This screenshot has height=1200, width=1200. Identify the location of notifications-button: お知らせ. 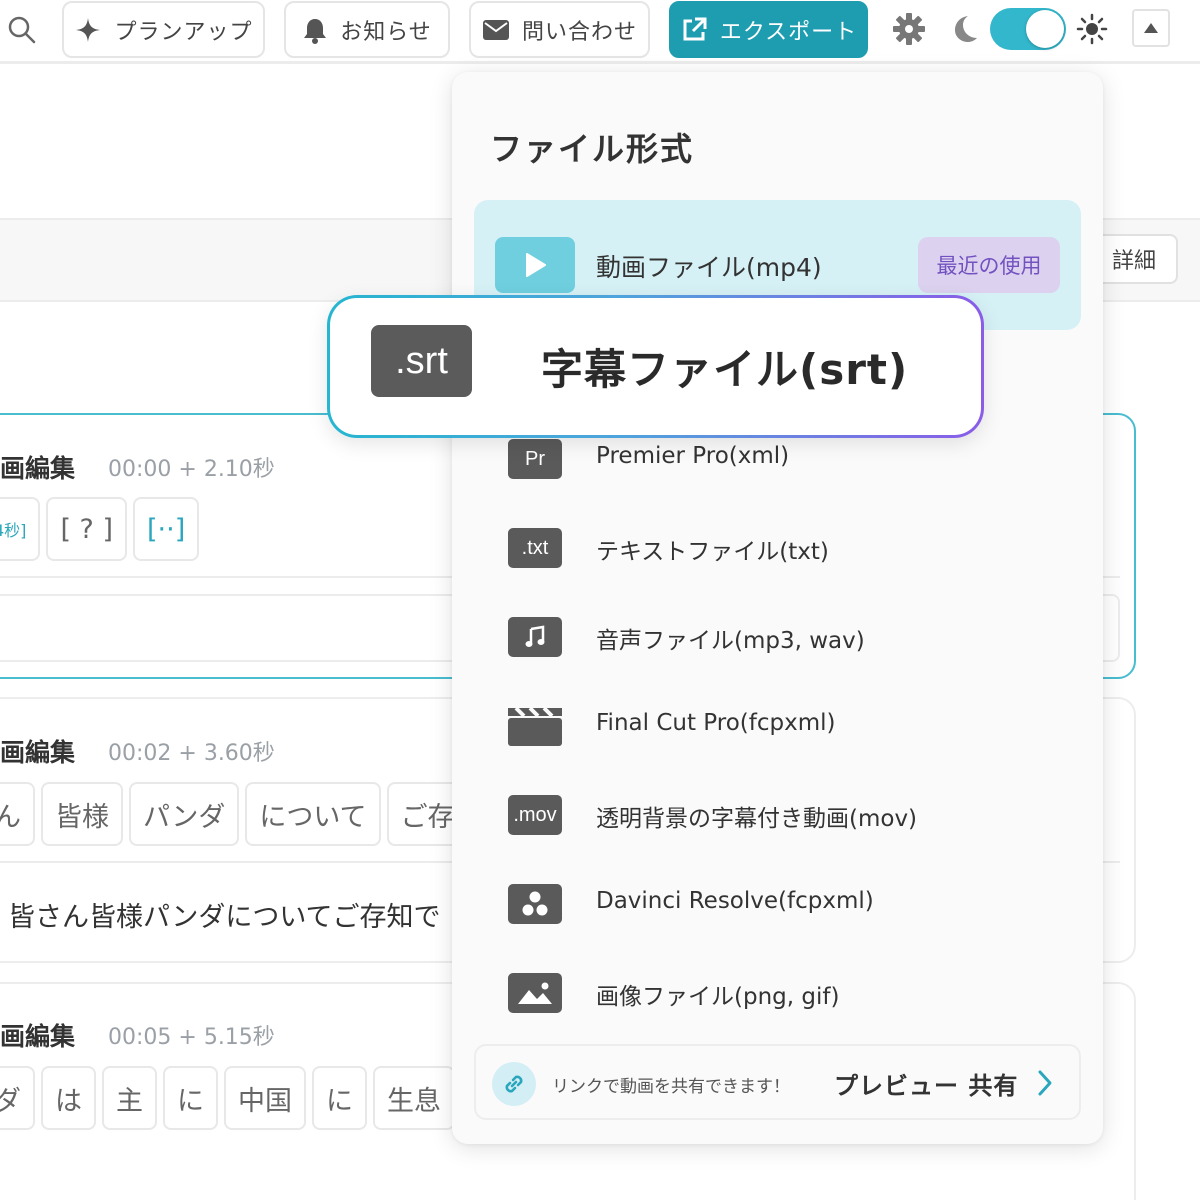
(367, 29).